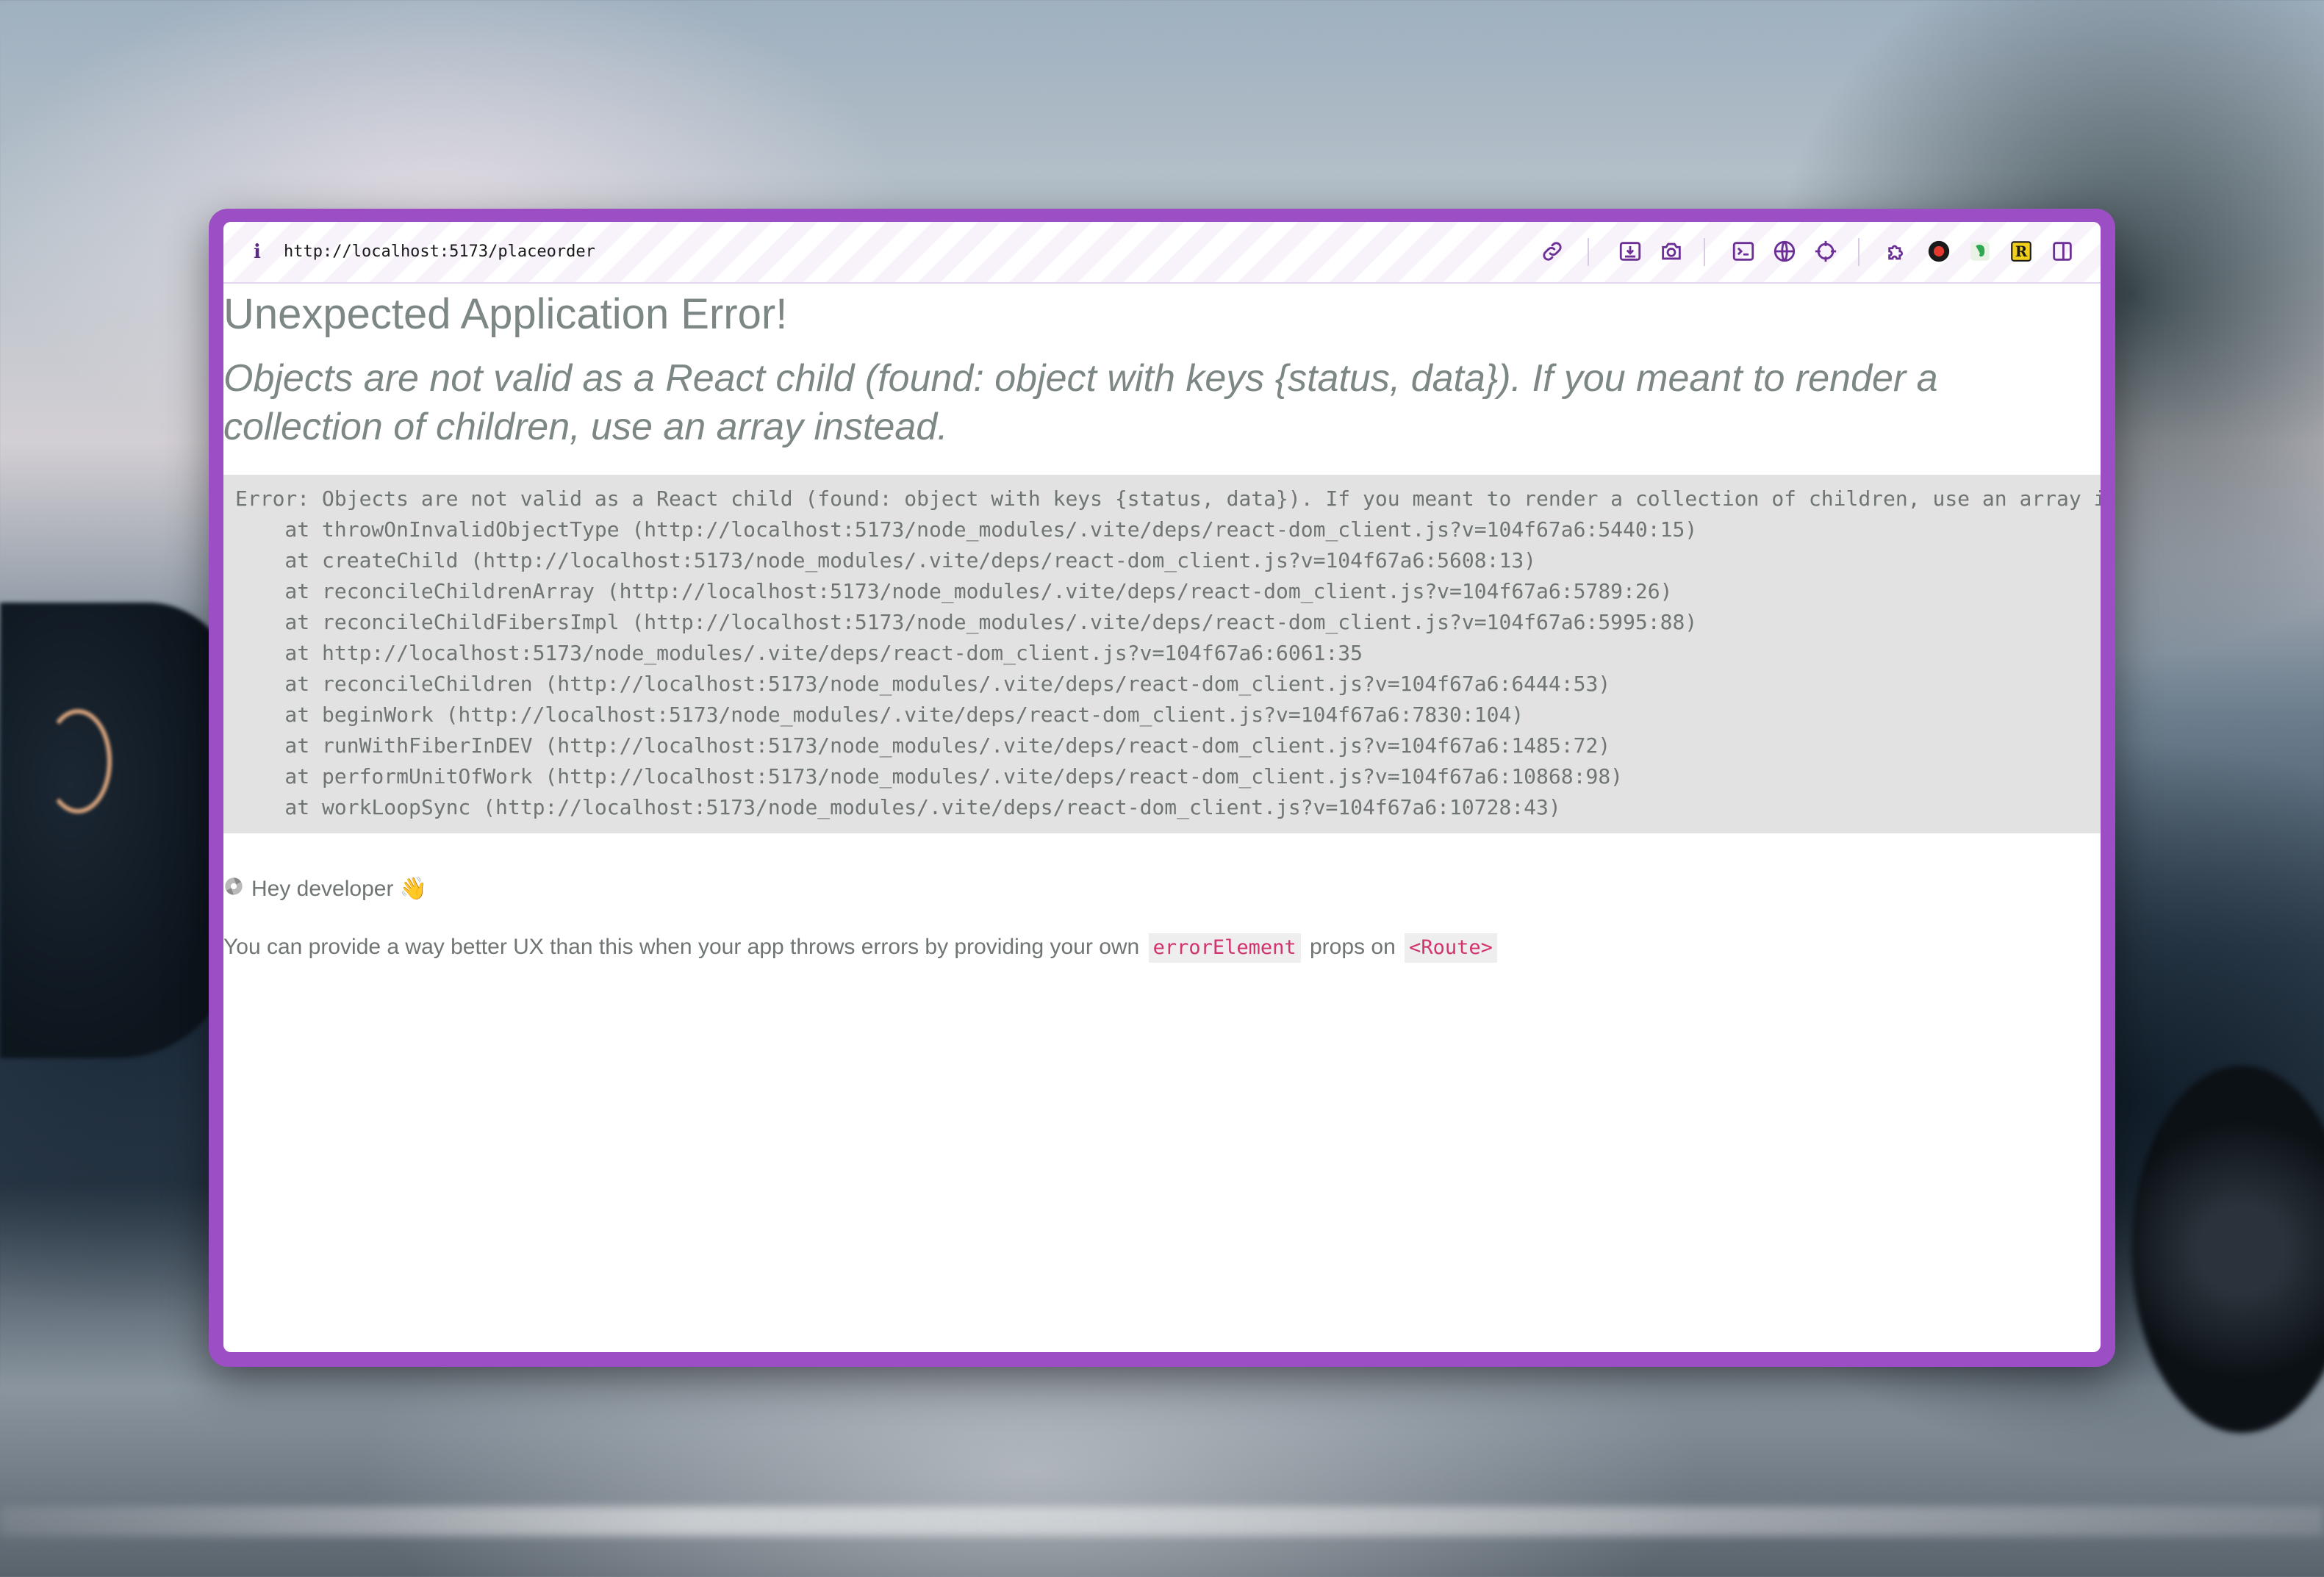 The image size is (2324, 1577). I want to click on link-icon, so click(1553, 251).